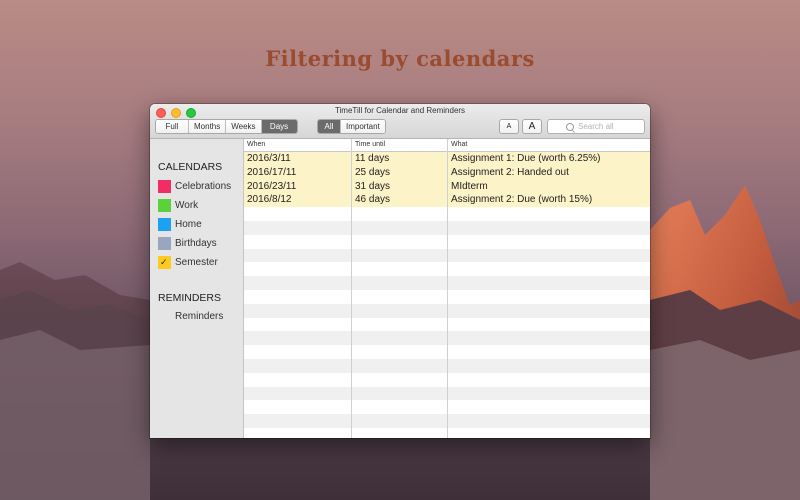  Describe the element at coordinates (373, 172) in the screenshot. I see `cell-time-until: 25 days` at that location.